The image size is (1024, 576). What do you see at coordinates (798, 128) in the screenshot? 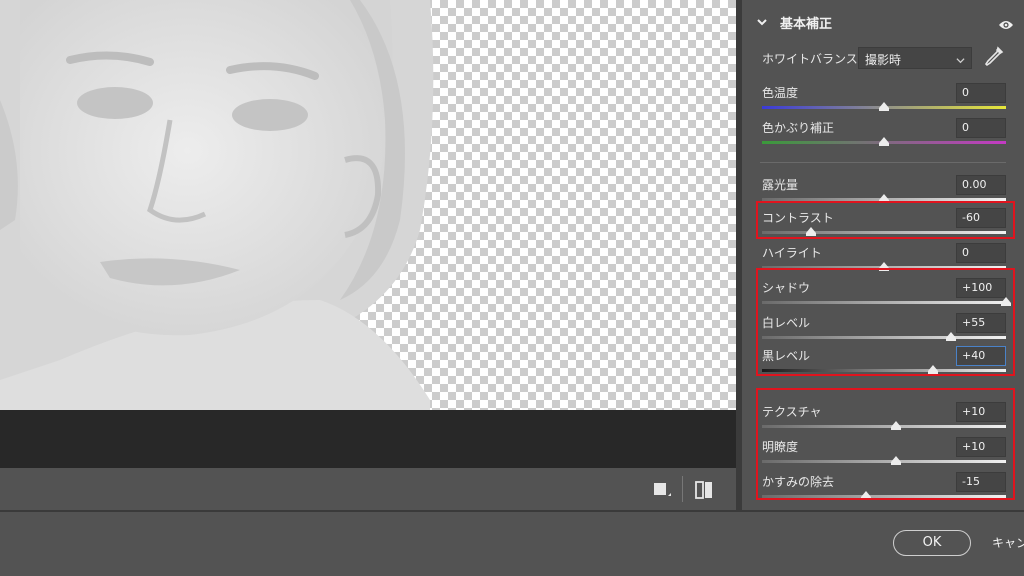
I see `slider-label: 色かぶり補正` at bounding box center [798, 128].